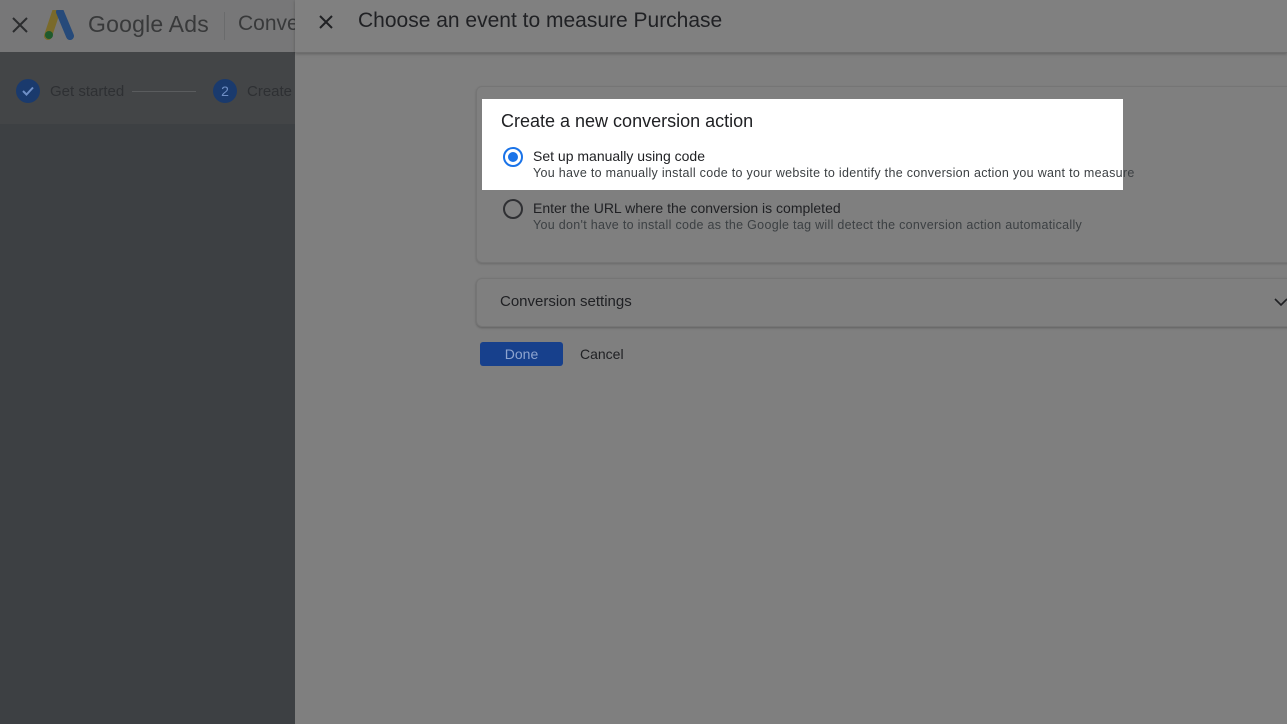 The height and width of the screenshot is (724, 1287). I want to click on radio-setup-manually, so click(513, 157).